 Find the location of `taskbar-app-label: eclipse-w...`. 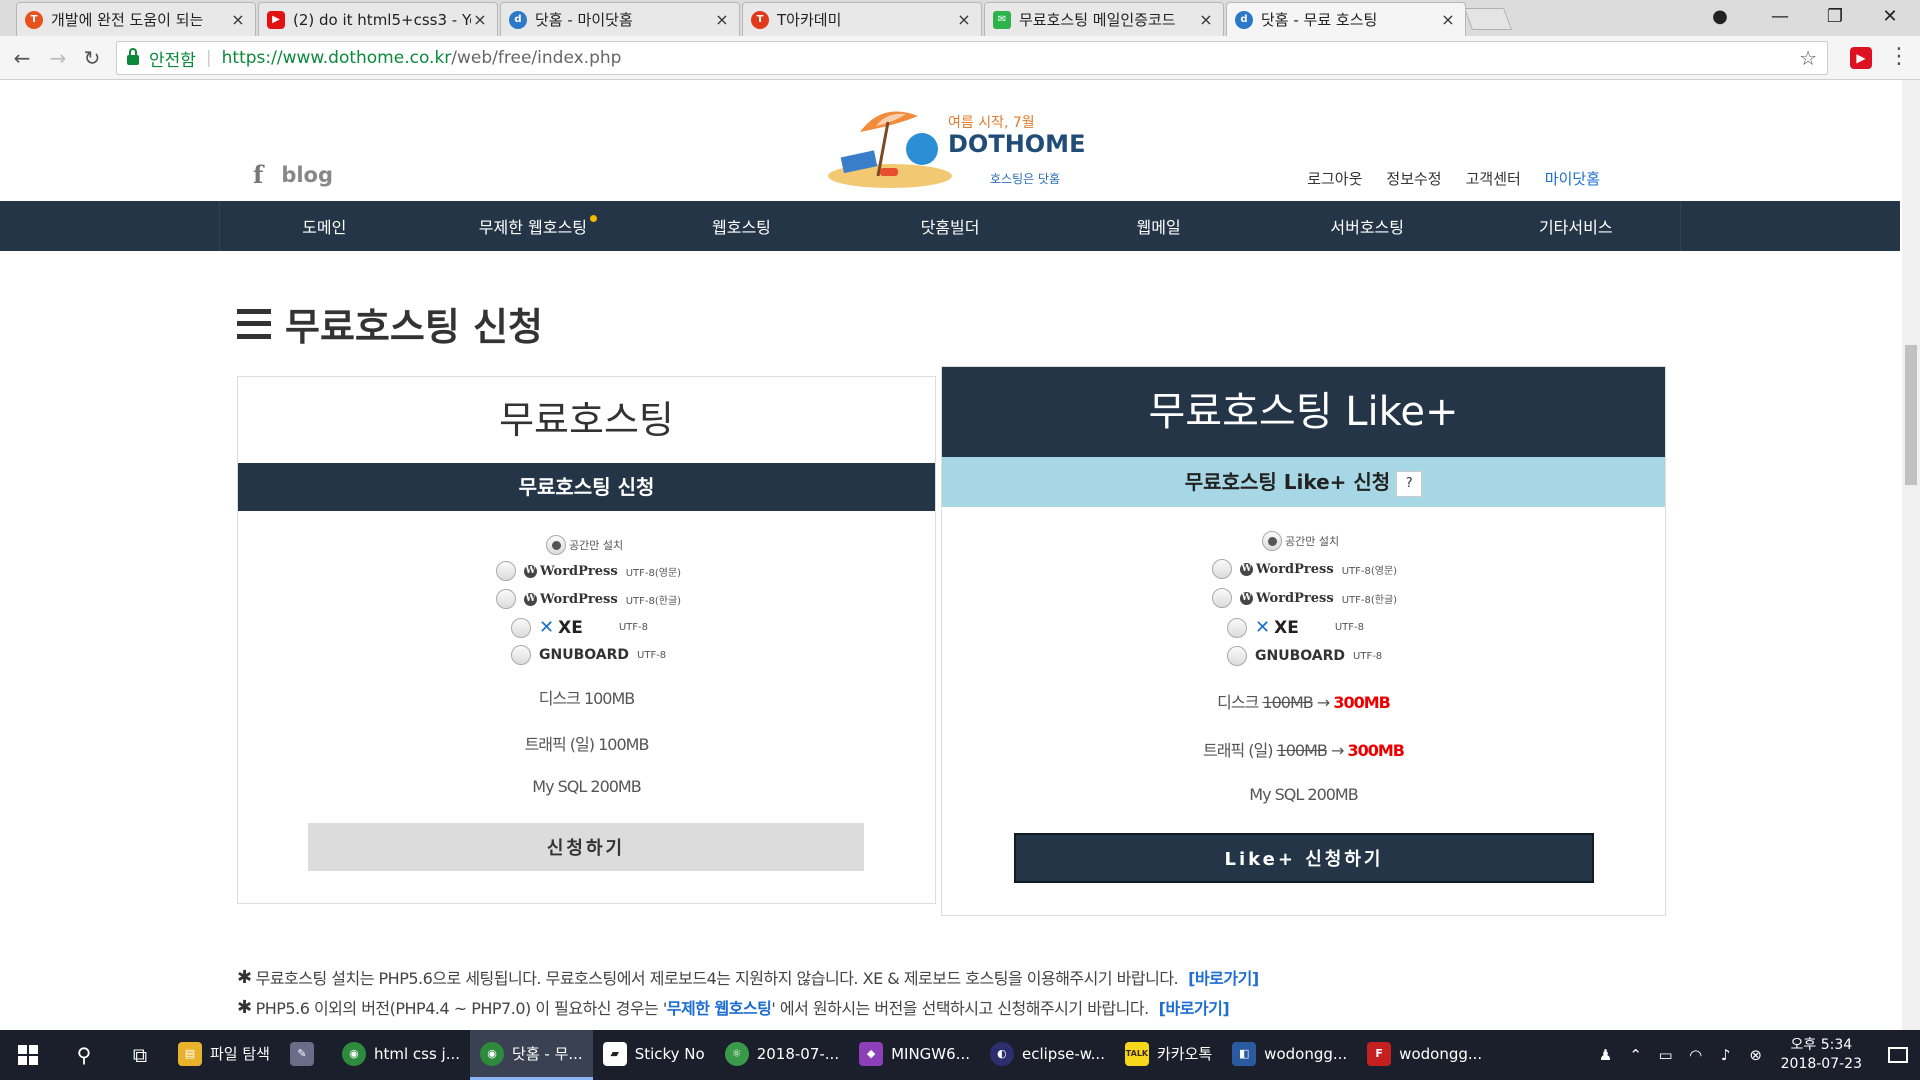

taskbar-app-label: eclipse-w... is located at coordinates (1063, 1053).